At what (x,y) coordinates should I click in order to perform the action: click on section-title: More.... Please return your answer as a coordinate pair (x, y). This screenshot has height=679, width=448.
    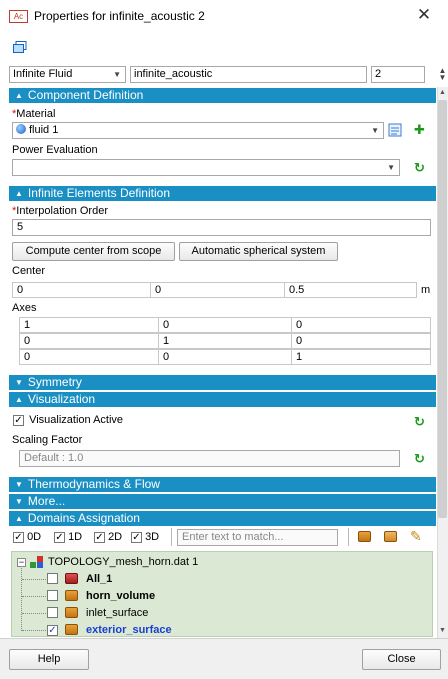
    Looking at the image, I should click on (46, 501).